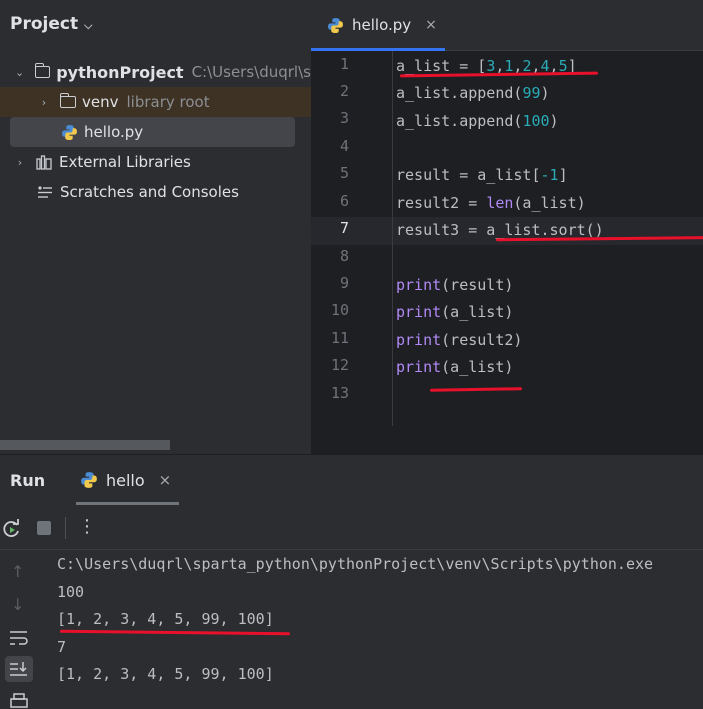 This screenshot has height=709, width=703. What do you see at coordinates (114, 132) in the screenshot?
I see `tree-item-label: hello.py` at bounding box center [114, 132].